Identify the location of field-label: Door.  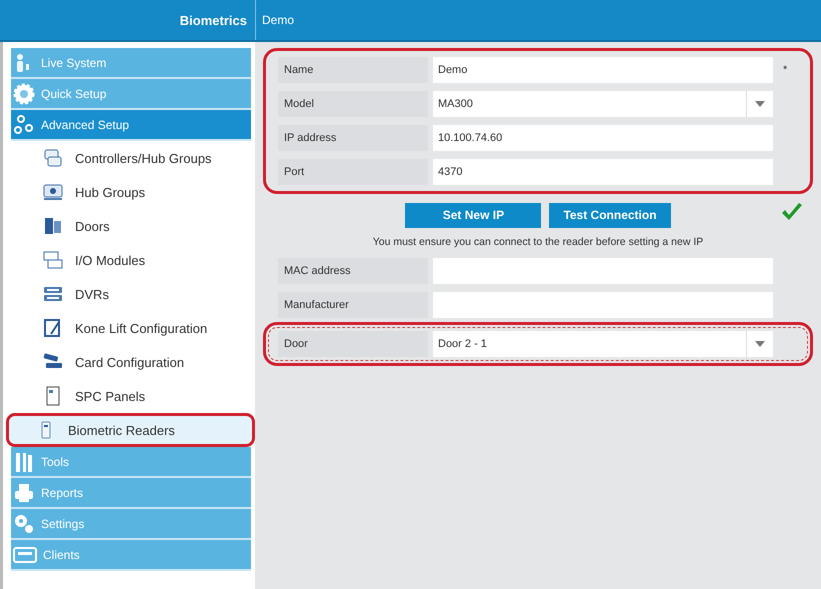
(353, 344).